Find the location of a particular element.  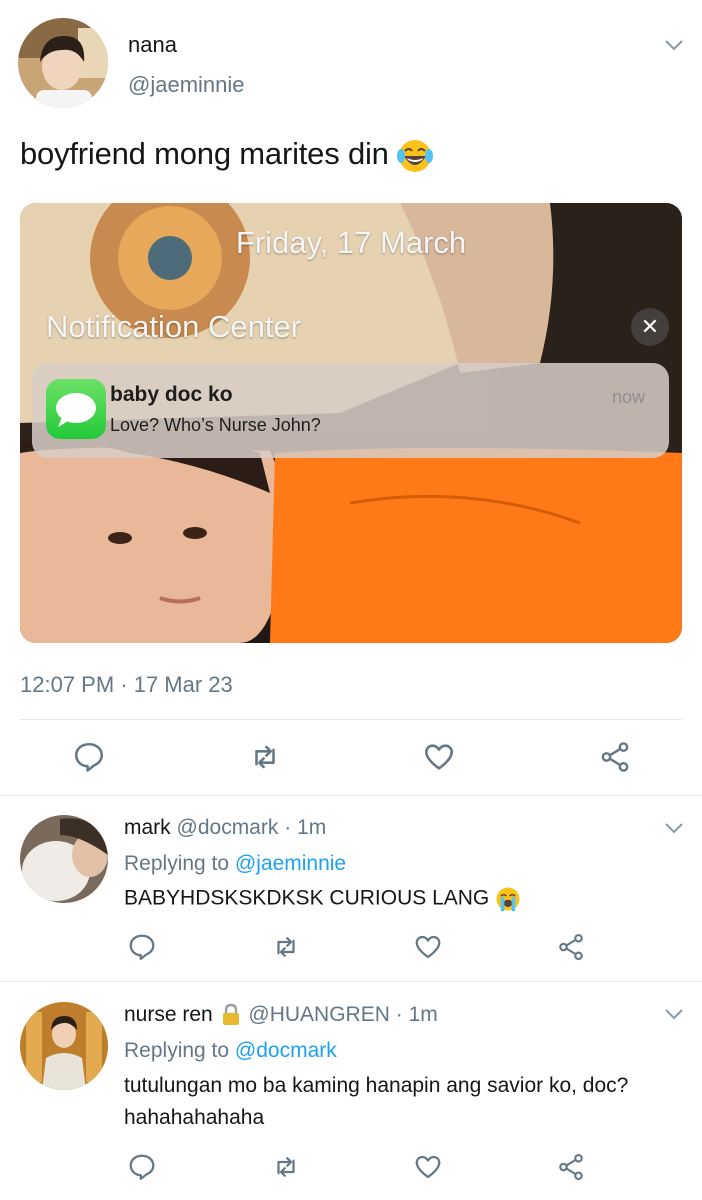

notification-center-date: Friday, 17 March is located at coordinates (351, 242).